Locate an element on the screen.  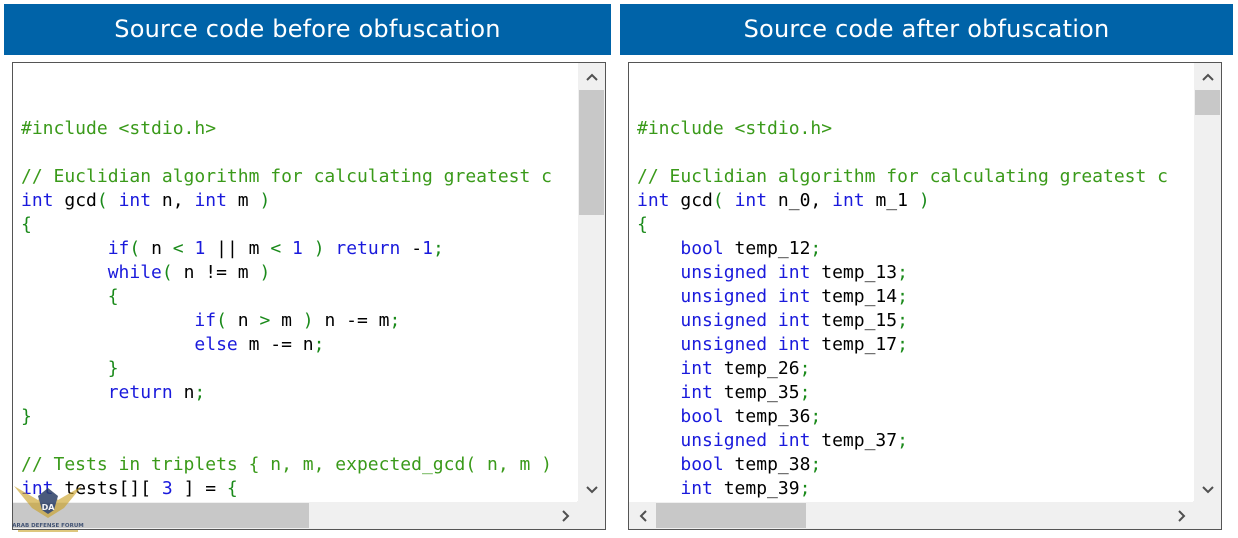
code-line: unsigned int temp_15; is located at coordinates (916, 321).